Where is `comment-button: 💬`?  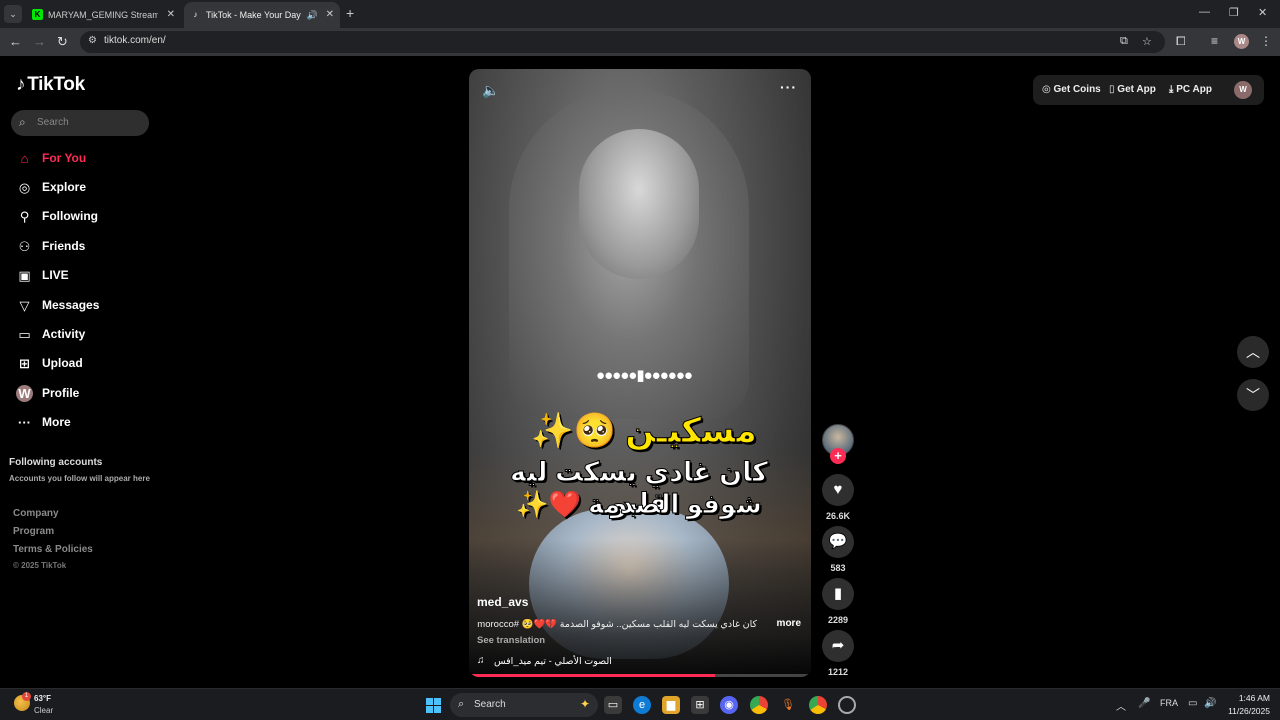 comment-button: 💬 is located at coordinates (838, 542).